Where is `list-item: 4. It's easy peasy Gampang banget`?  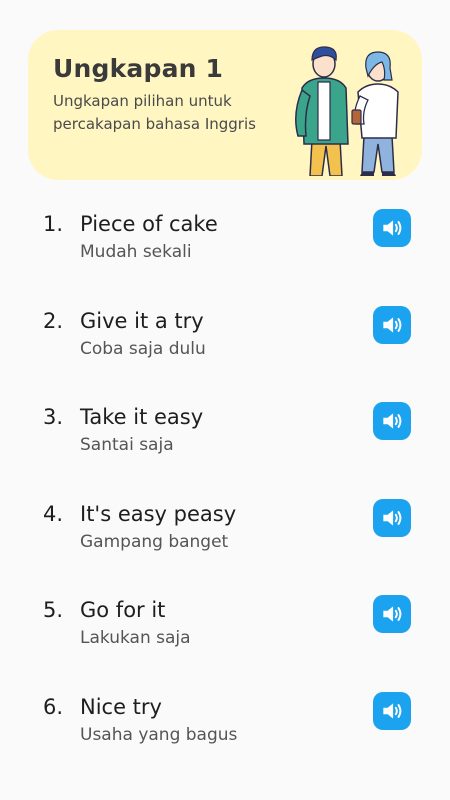
list-item: 4. It's easy peasy Gampang banget is located at coordinates (225, 528).